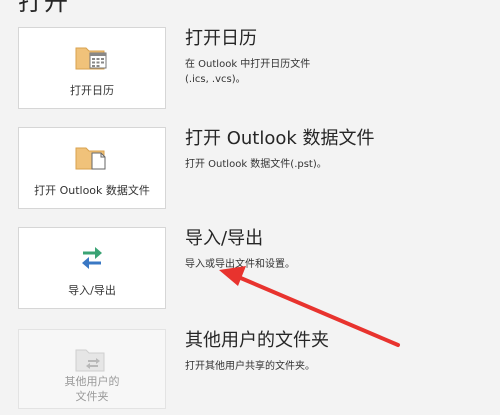  What do you see at coordinates (280, 138) in the screenshot?
I see `option-title: 打开 Outlook 数据文件` at bounding box center [280, 138].